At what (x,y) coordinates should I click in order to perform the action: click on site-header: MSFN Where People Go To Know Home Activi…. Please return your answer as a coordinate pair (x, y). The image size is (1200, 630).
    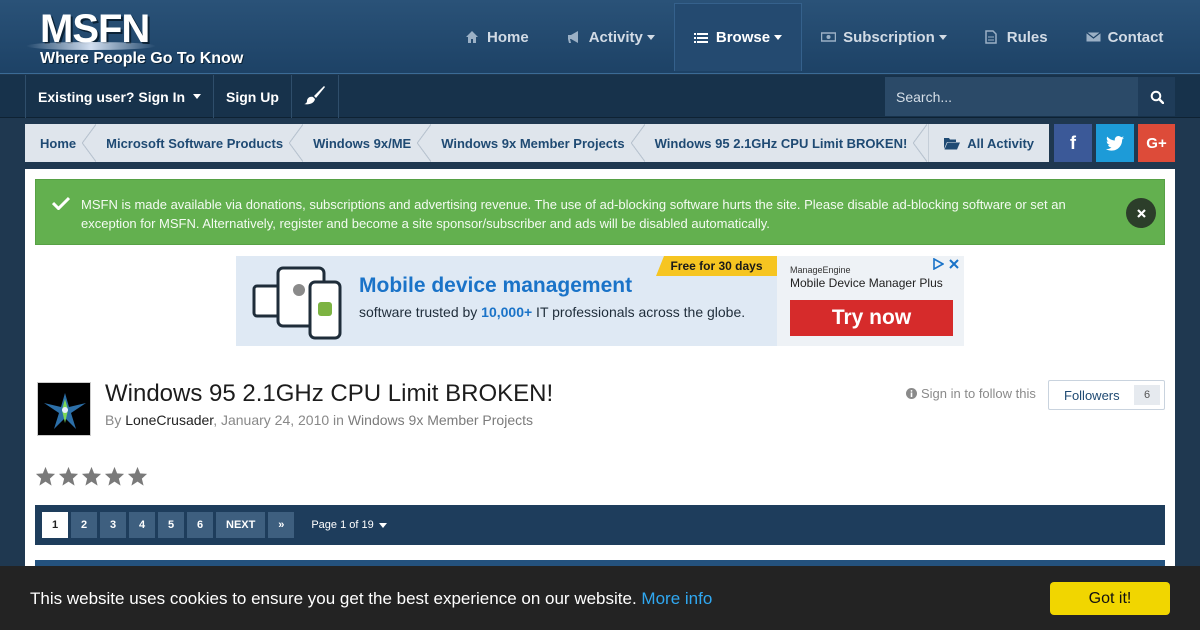
    Looking at the image, I should click on (600, 37).